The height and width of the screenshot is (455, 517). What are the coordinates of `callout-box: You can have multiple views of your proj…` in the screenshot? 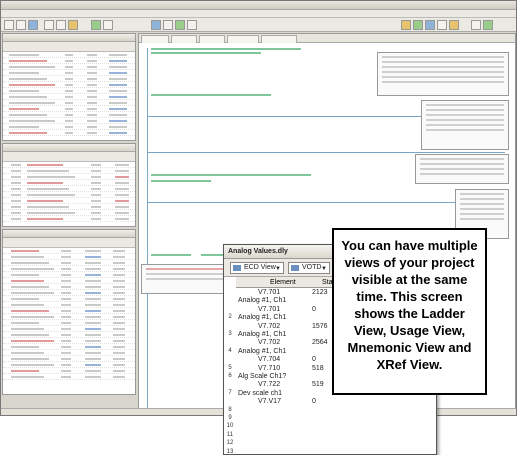 It's located at (409, 311).